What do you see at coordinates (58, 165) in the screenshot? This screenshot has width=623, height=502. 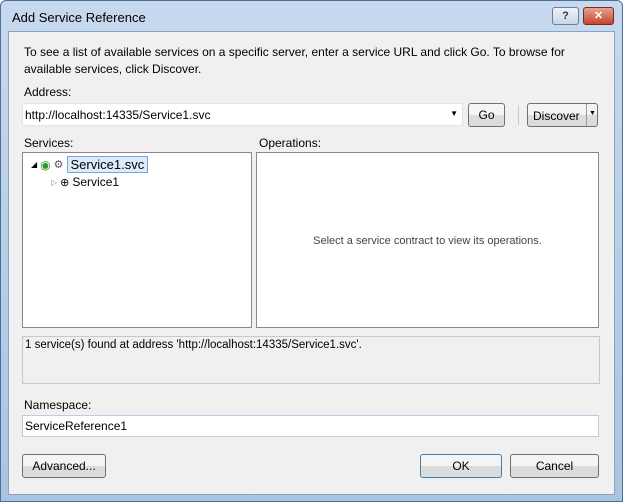 I see `service-icon: ⚙` at bounding box center [58, 165].